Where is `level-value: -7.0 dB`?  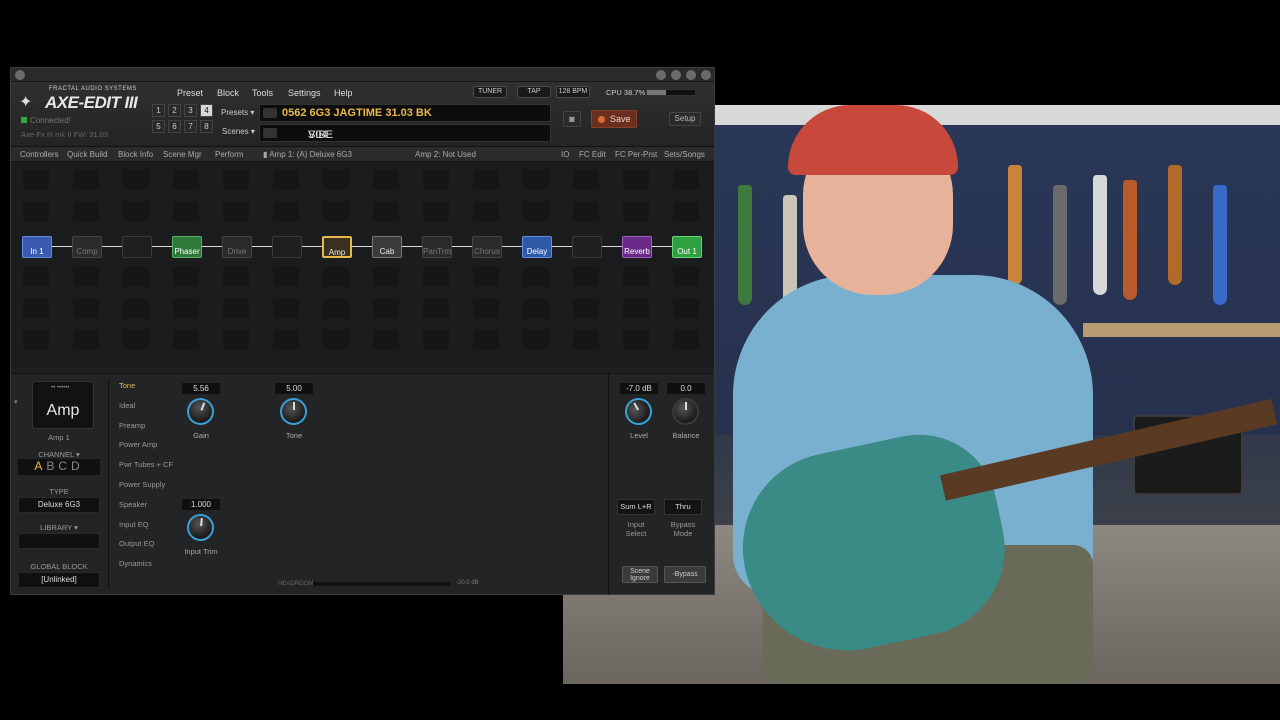
level-value: -7.0 dB is located at coordinates (639, 388).